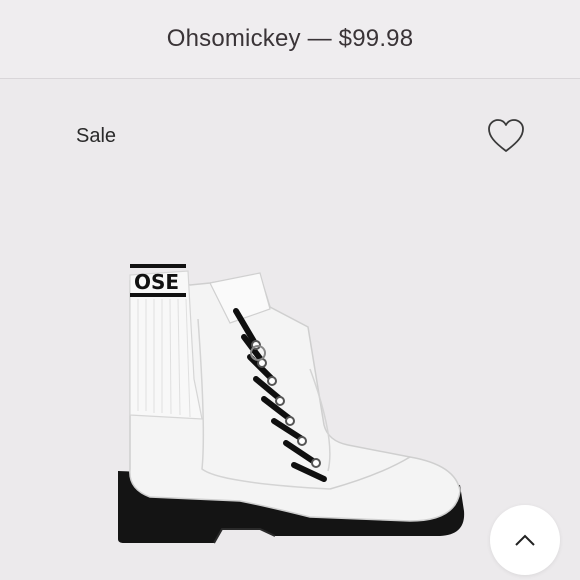 The image size is (580, 580). I want to click on scroll-to-top-button, so click(525, 540).